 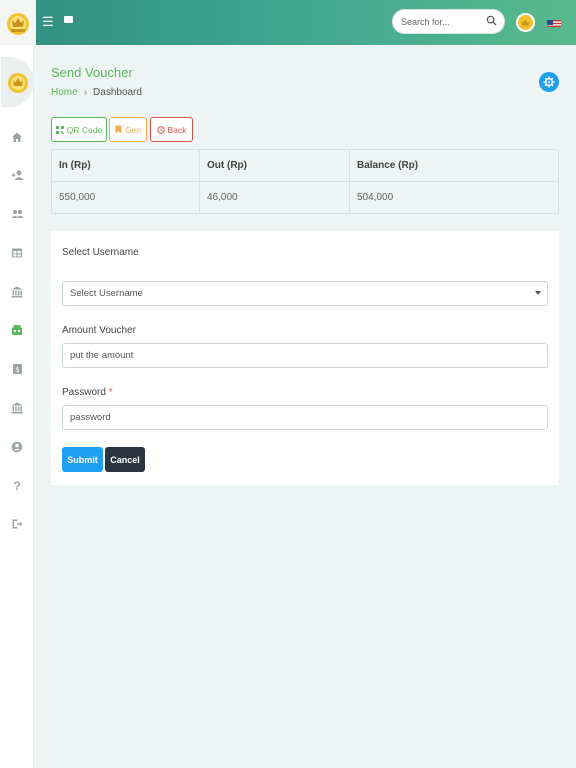 What do you see at coordinates (274, 165) in the screenshot?
I see `column-header-out: Out (Rp)` at bounding box center [274, 165].